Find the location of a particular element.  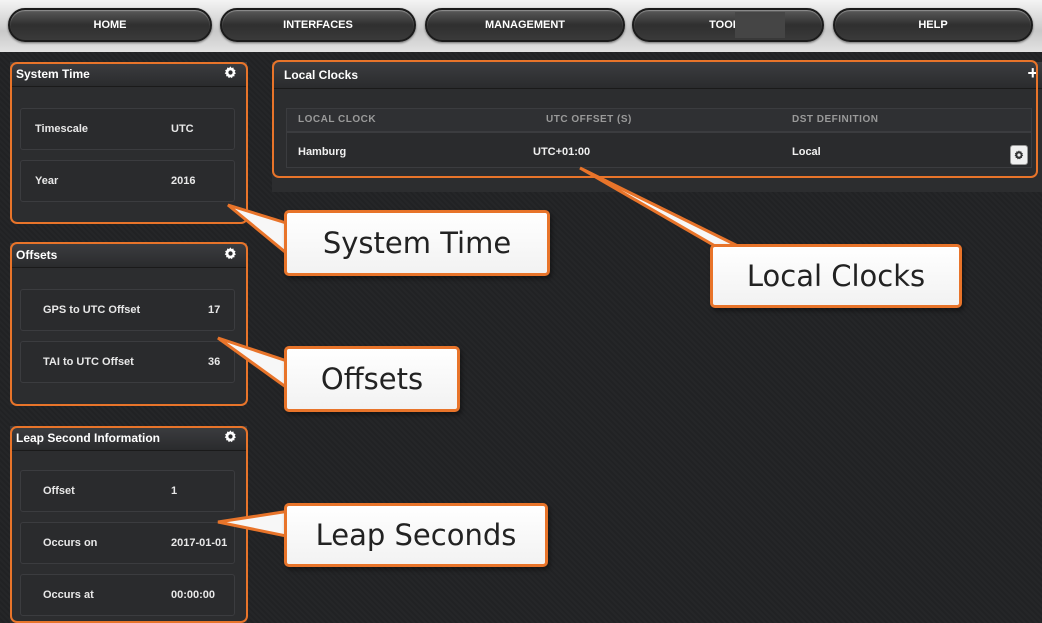

system-time-callout: System Time is located at coordinates (417, 243).